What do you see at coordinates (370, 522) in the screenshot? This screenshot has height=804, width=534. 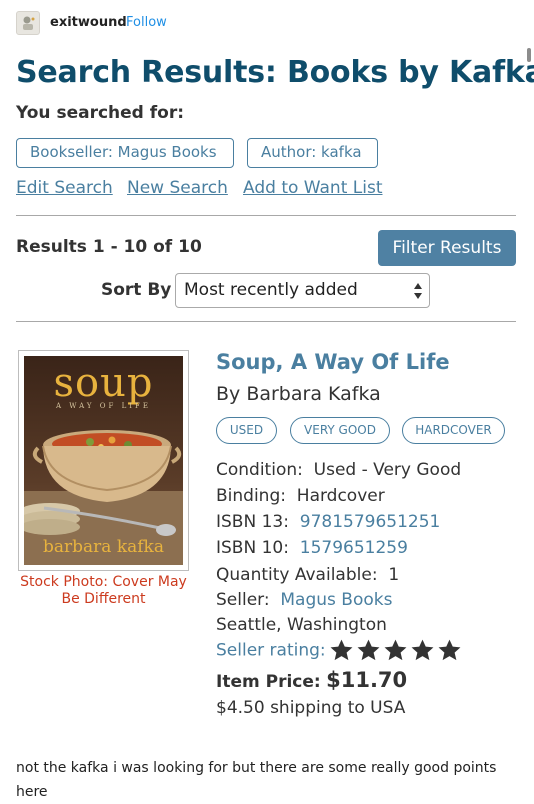 I see `isbn13-link: 9781579651251` at bounding box center [370, 522].